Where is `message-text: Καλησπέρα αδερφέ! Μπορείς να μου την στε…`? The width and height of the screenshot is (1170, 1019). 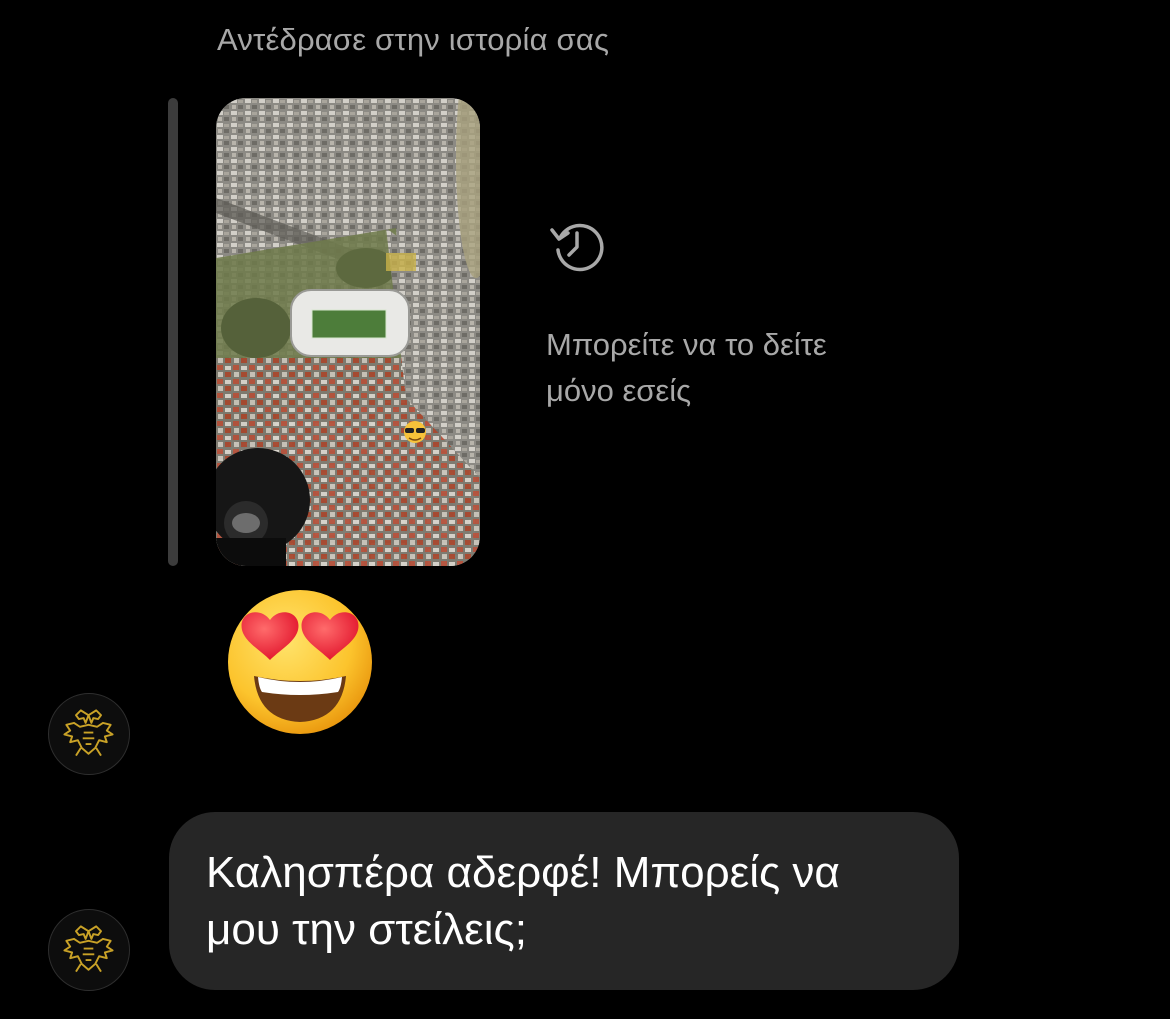
message-text: Καλησπέρα αδερφέ! Μπορείς να μου την στε… is located at coordinates (523, 901).